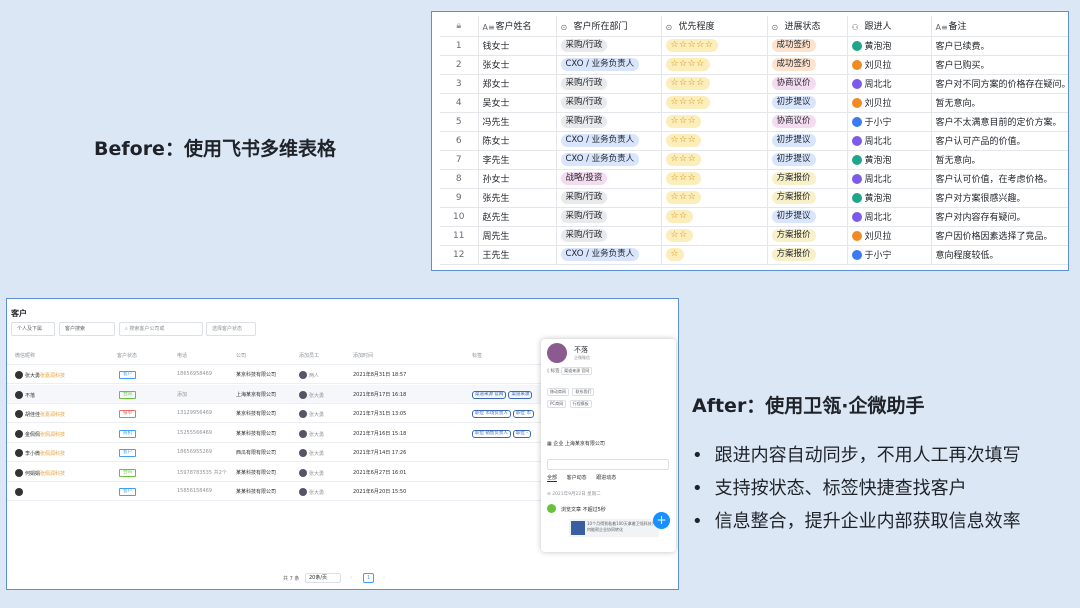  What do you see at coordinates (807, 122) in the screenshot?
I see `cell-status: 协商议价` at bounding box center [807, 122].